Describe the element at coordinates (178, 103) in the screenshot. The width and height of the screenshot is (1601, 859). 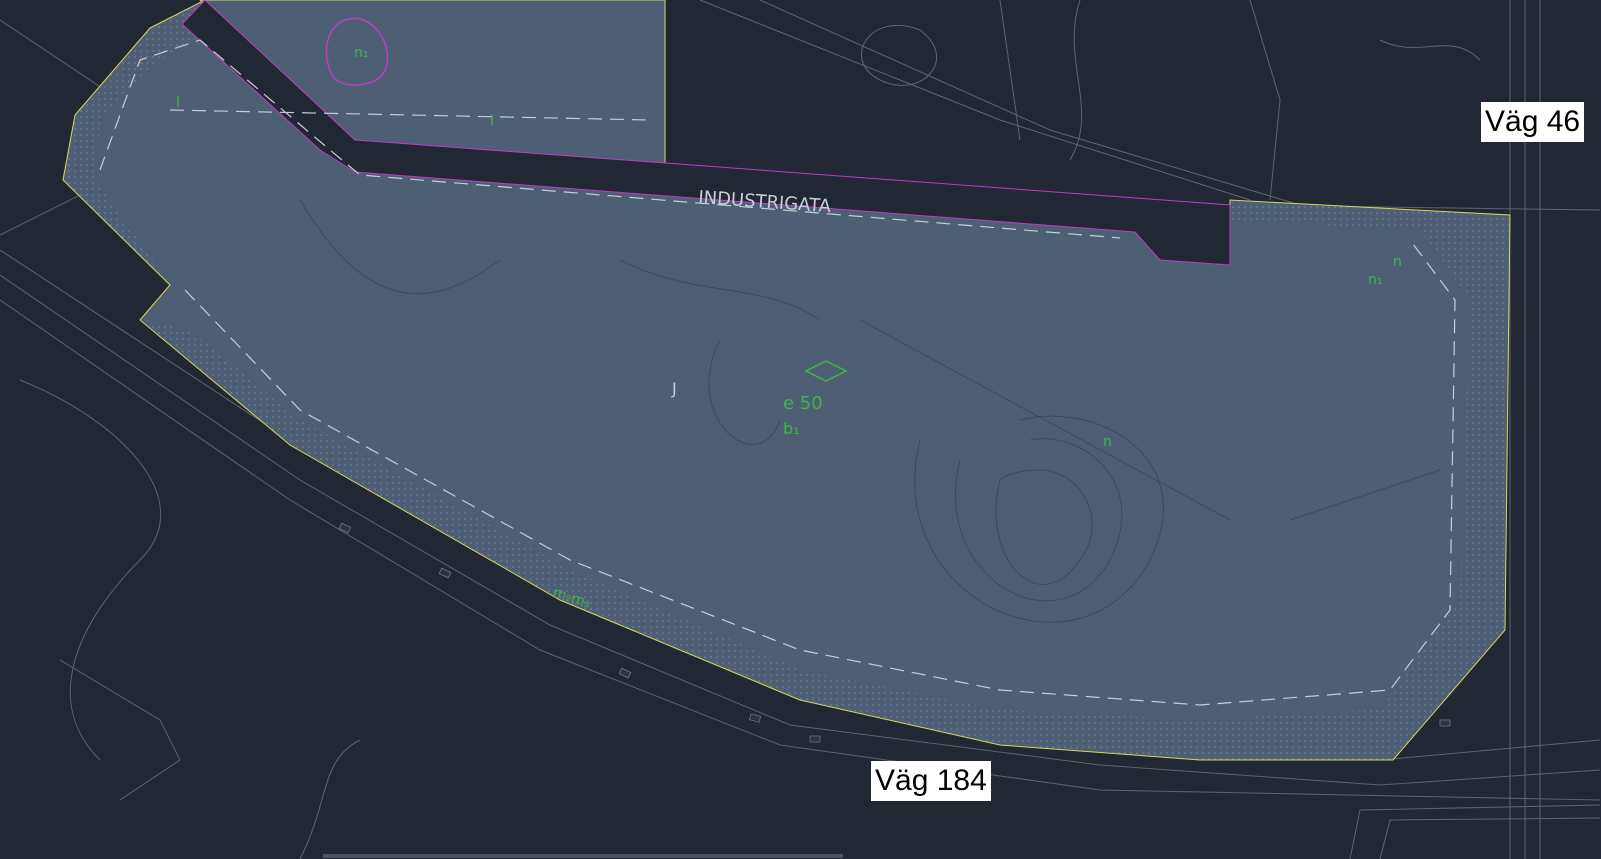
I see `plan-mark-left-1: I` at that location.